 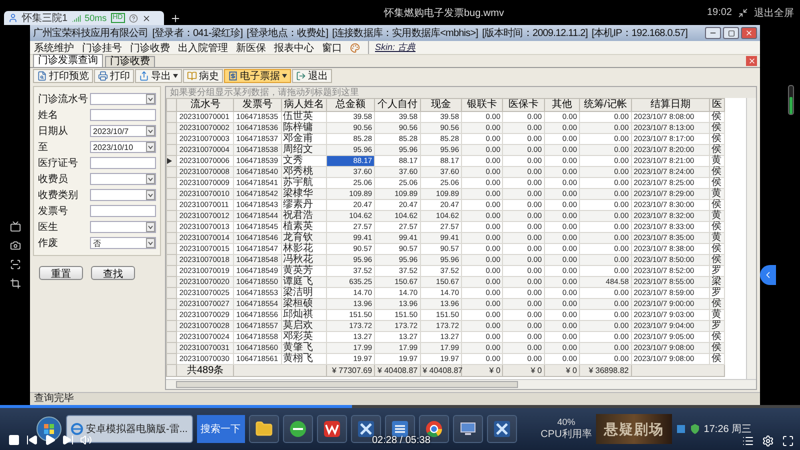 I want to click on maximize-icon, so click(x=731, y=33).